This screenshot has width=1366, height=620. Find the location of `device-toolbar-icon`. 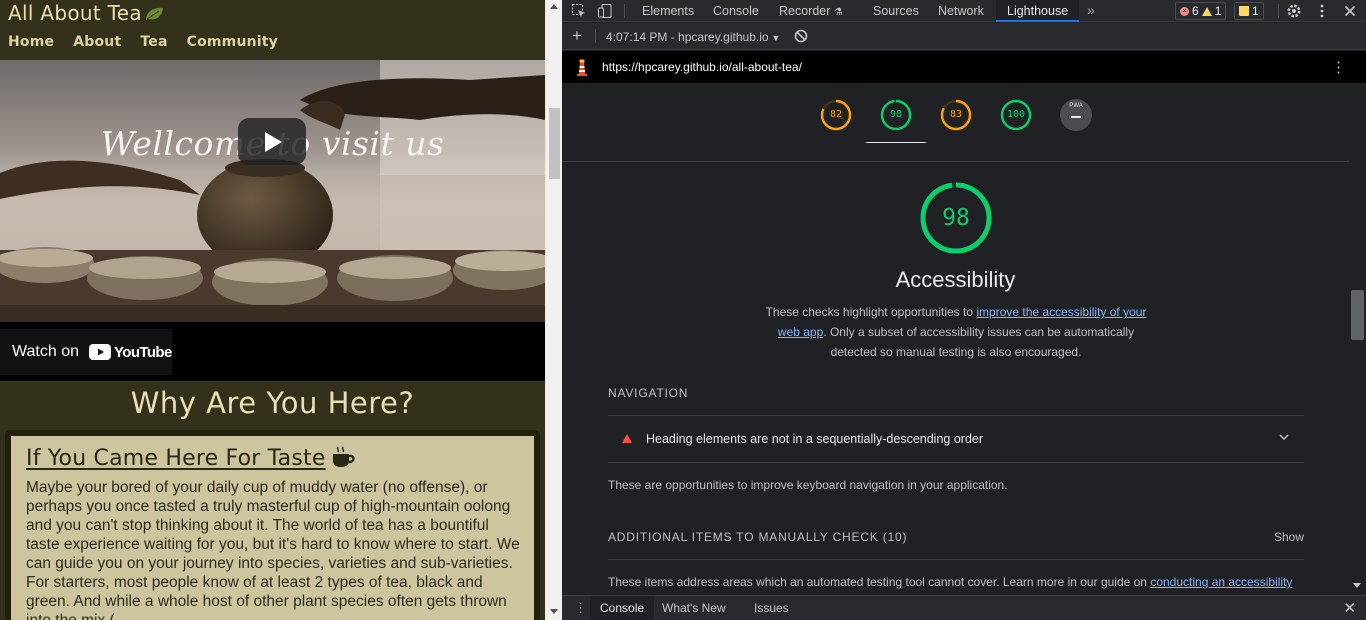

device-toolbar-icon is located at coordinates (605, 11).